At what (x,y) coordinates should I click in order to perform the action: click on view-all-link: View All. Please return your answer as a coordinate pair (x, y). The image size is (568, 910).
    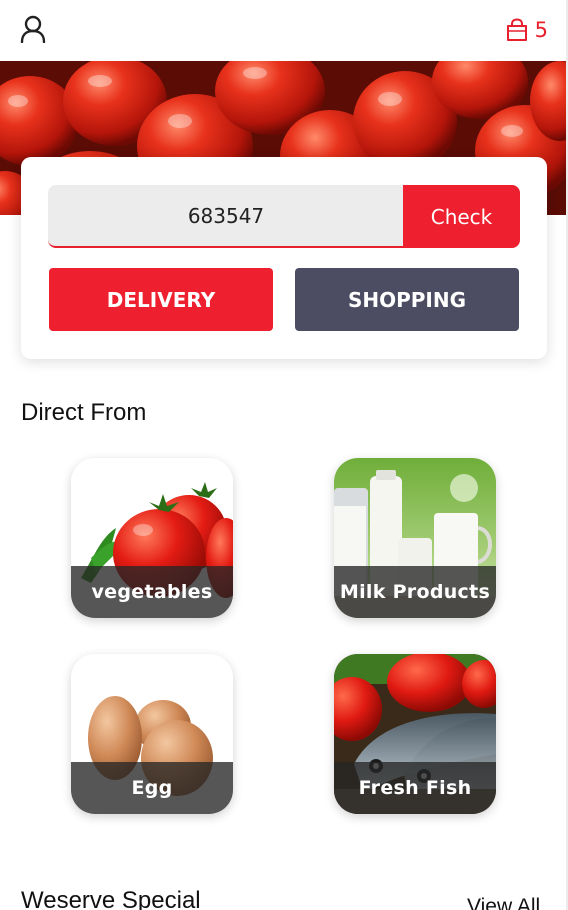
    Looking at the image, I should click on (503, 902).